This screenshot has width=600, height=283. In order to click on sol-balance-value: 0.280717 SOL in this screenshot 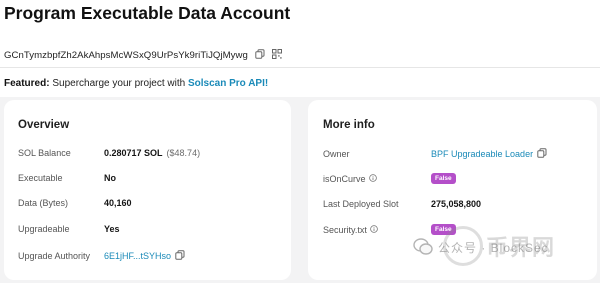, I will do `click(133, 153)`.